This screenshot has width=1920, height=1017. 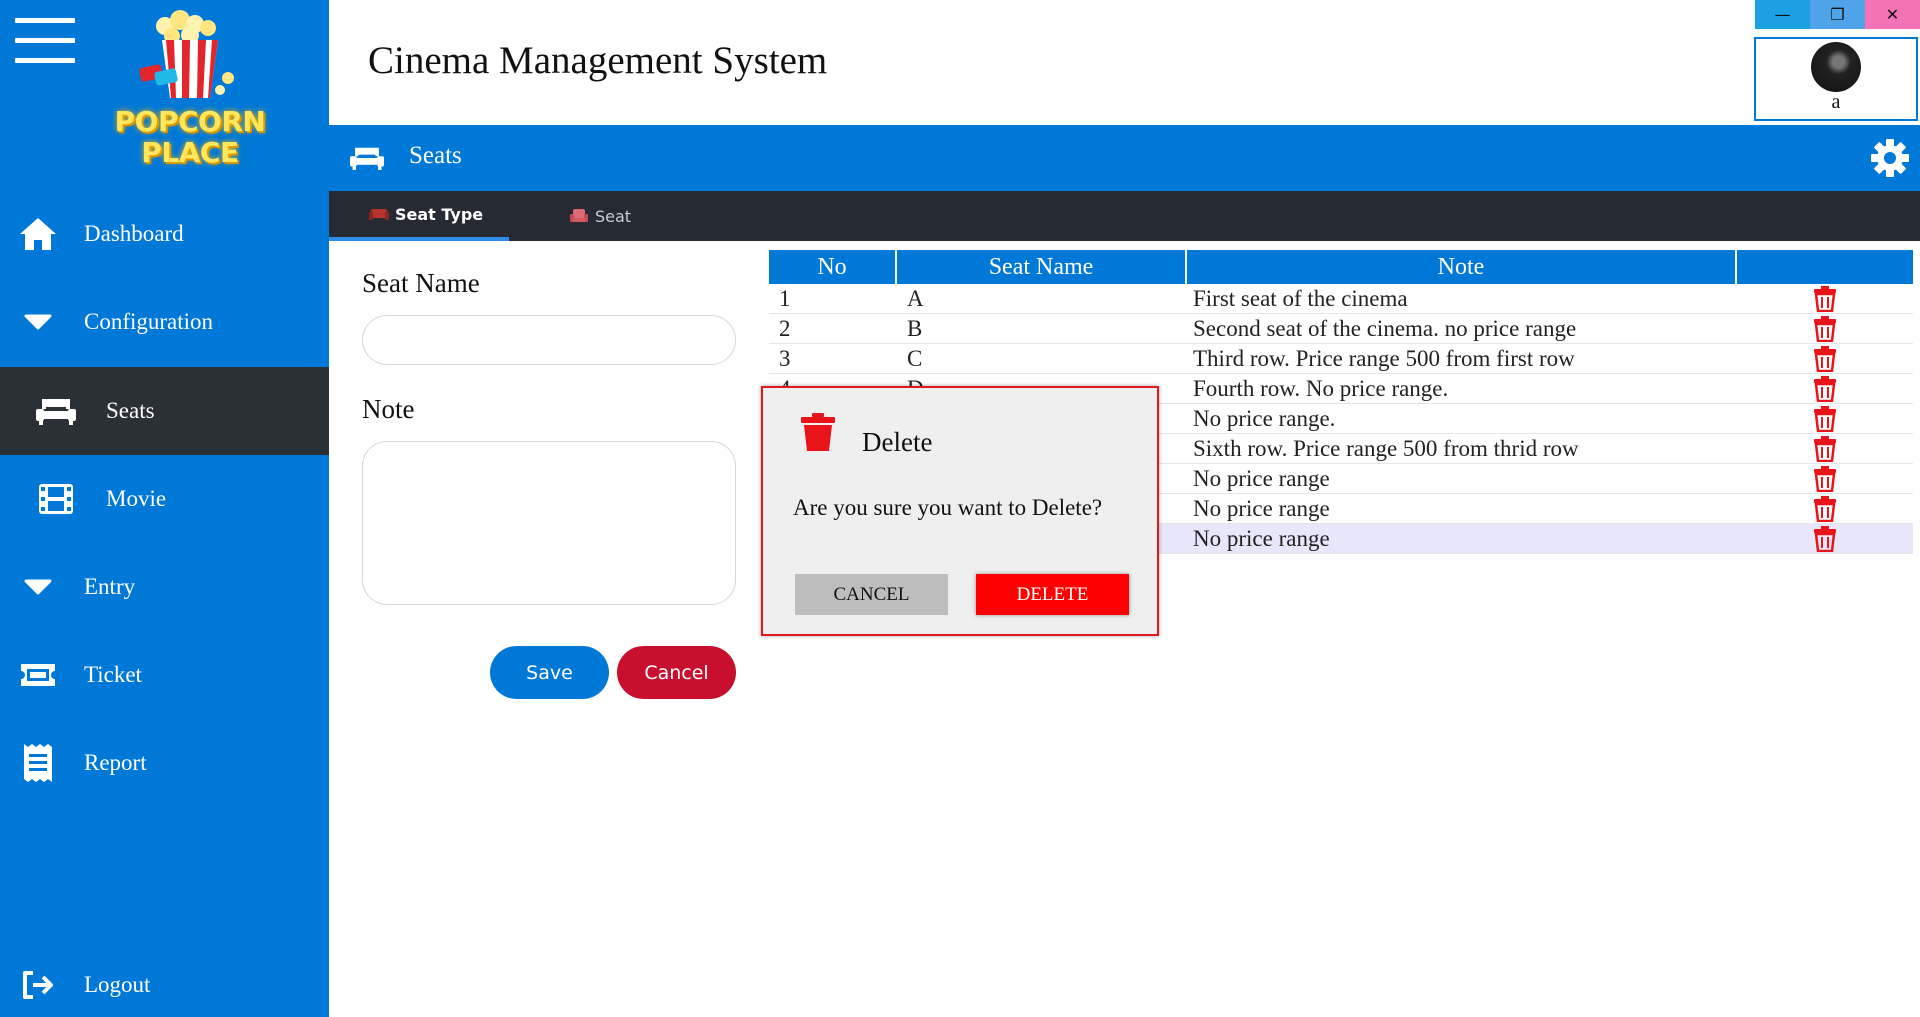 What do you see at coordinates (549, 340) in the screenshot?
I see `seat-name-input` at bounding box center [549, 340].